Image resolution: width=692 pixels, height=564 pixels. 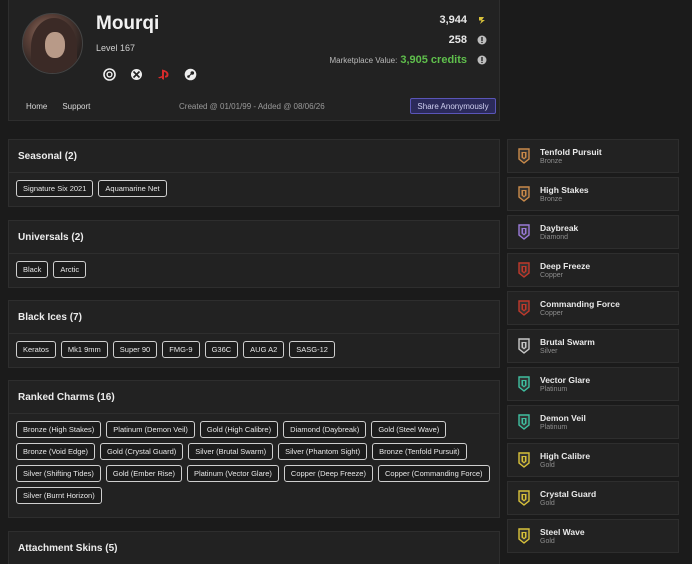 I want to click on section-attachment-skins: Attachment Skins (5), so click(x=254, y=547).